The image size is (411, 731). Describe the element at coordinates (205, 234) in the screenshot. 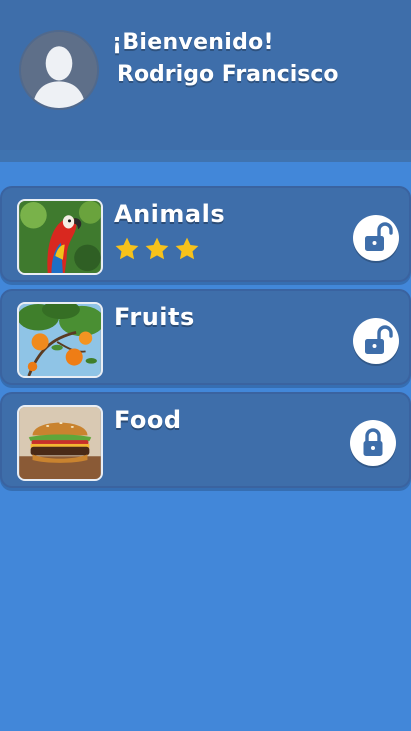

I see `category-card-animals: Animals` at that location.